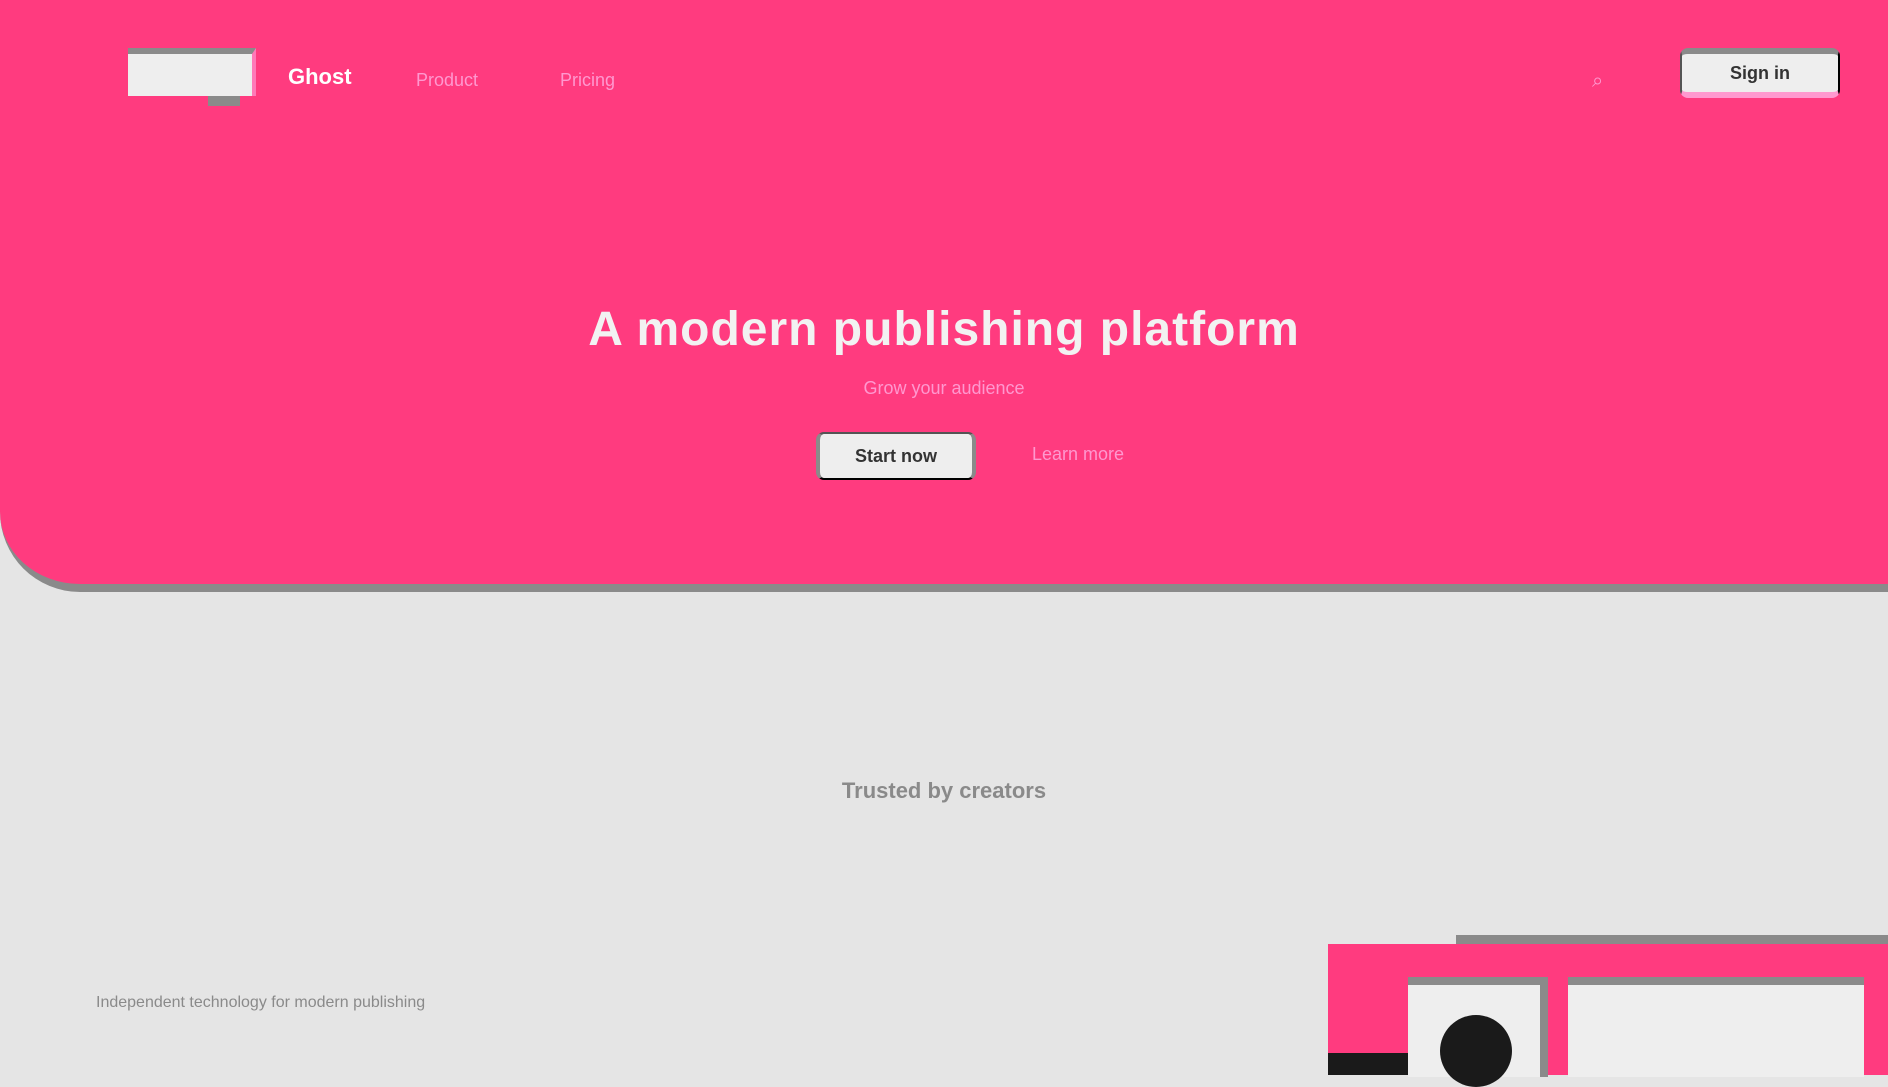 This screenshot has height=1087, width=1888. I want to click on section-heading: Trusted by creators, so click(944, 791).